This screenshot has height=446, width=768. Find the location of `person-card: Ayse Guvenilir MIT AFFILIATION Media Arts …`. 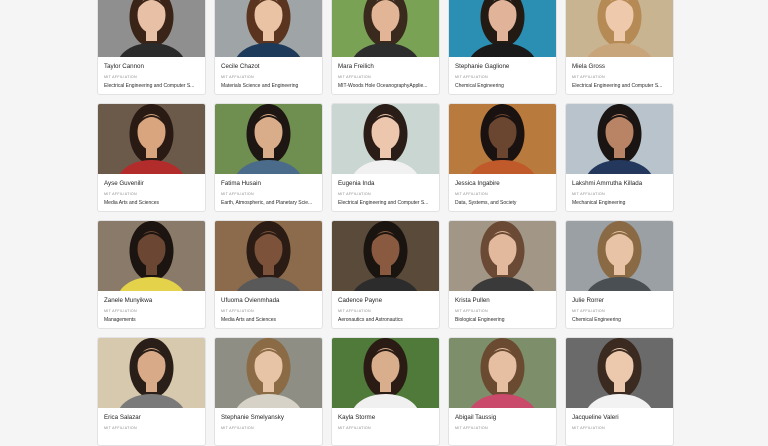

person-card: Ayse Guvenilir MIT AFFILIATION Media Arts … is located at coordinates (151, 157).